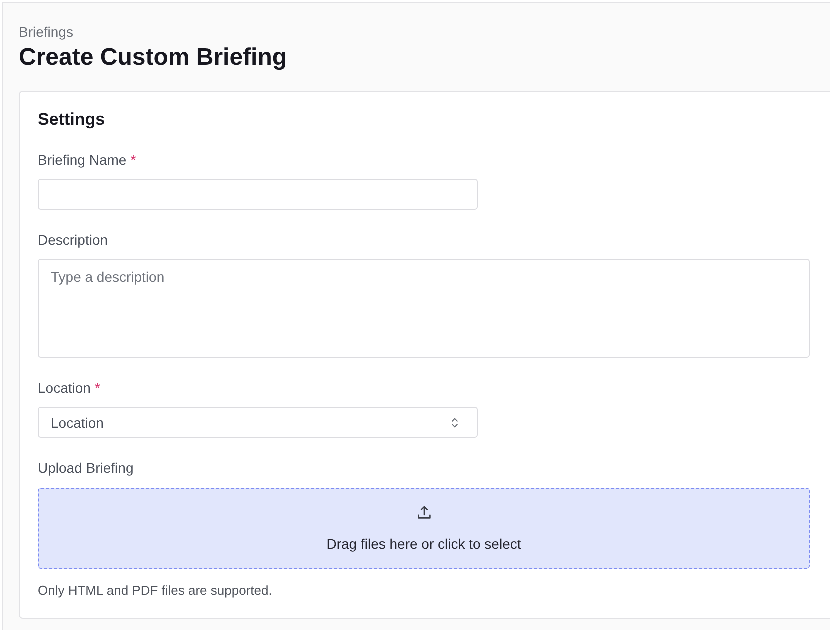 The image size is (830, 630). Describe the element at coordinates (455, 423) in the screenshot. I see `chevron-up-down-icon` at that location.